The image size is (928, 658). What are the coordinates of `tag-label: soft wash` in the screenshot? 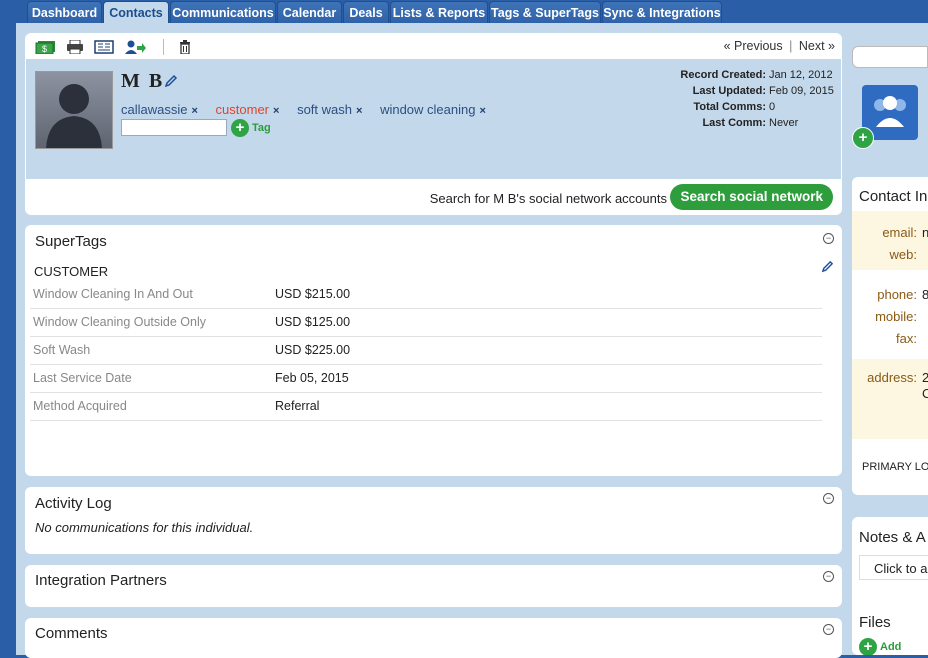 It's located at (324, 109).